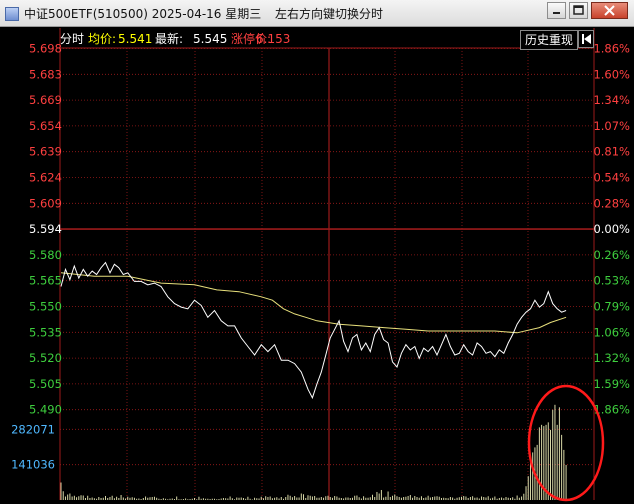  Describe the element at coordinates (12, 14) in the screenshot. I see `app-icon` at that location.